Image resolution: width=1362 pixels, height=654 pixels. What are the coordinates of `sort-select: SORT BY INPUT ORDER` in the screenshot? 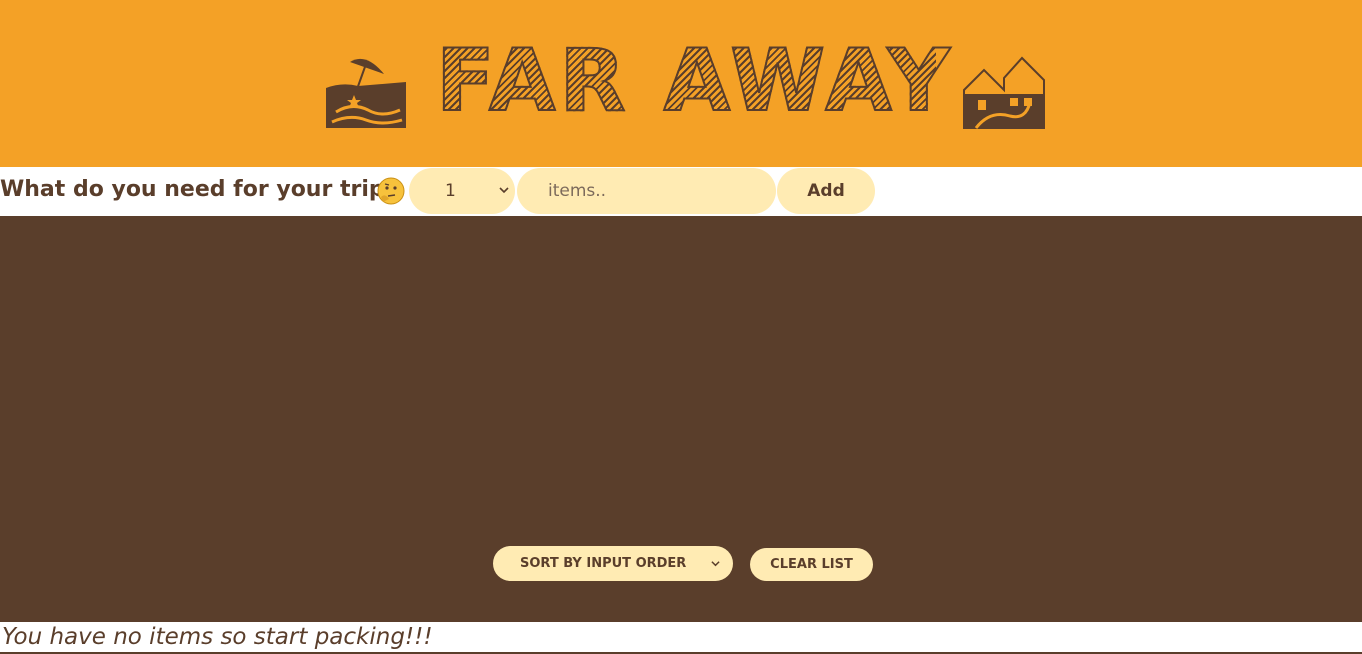 It's located at (613, 563).